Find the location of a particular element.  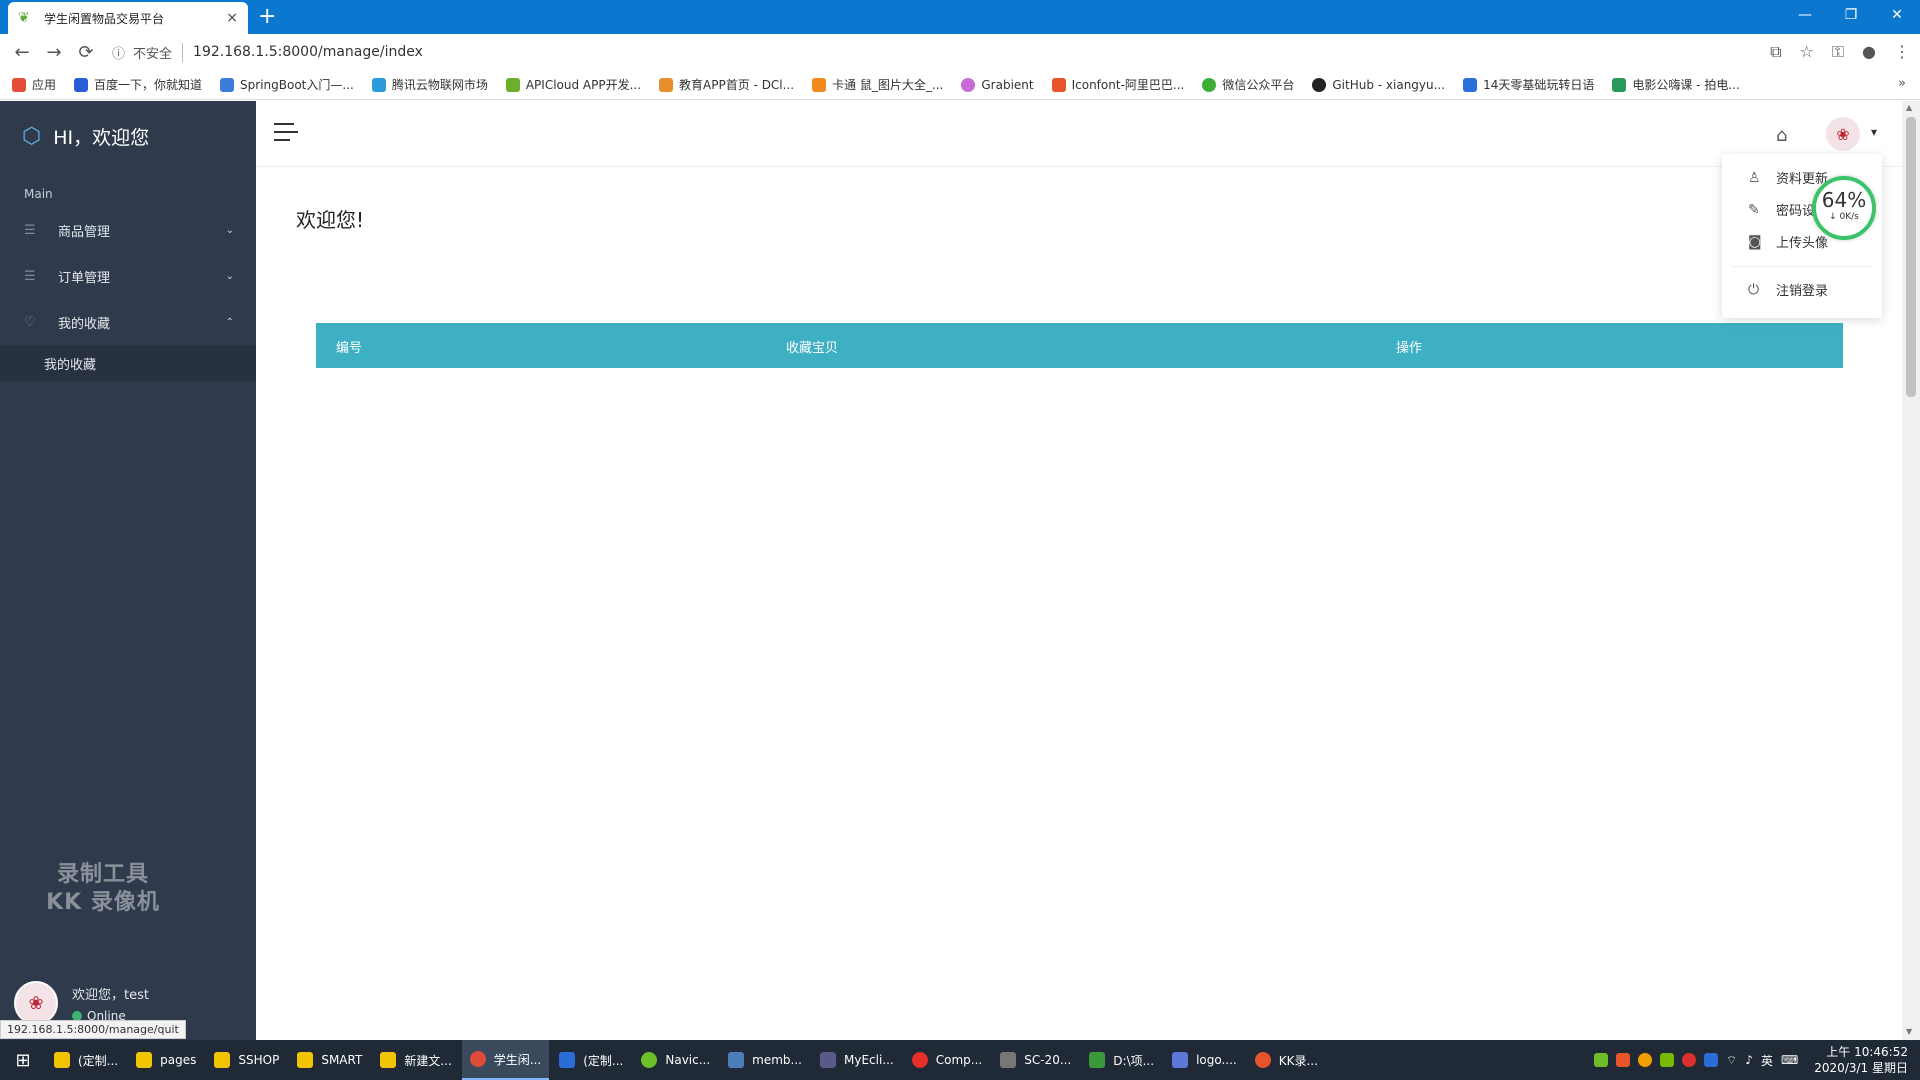

network-speed-widget: 64% ↓ 0K/s is located at coordinates (1844, 208).